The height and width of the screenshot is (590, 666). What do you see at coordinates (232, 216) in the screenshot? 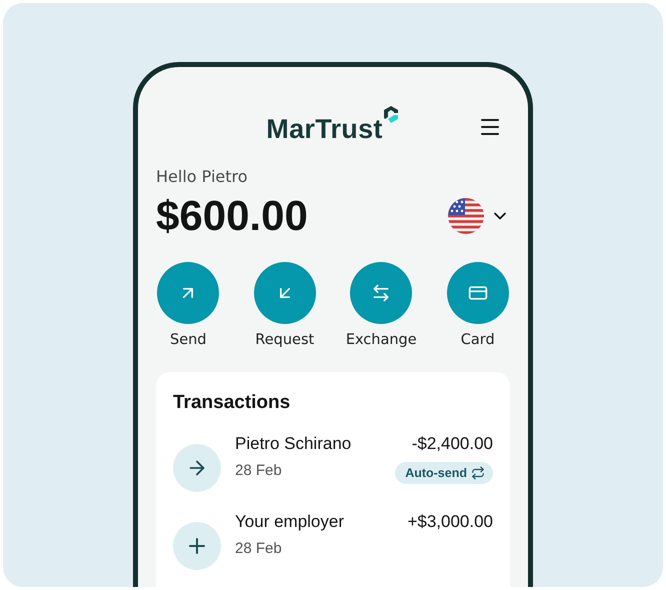
I see `balance-amount: $600.00` at bounding box center [232, 216].